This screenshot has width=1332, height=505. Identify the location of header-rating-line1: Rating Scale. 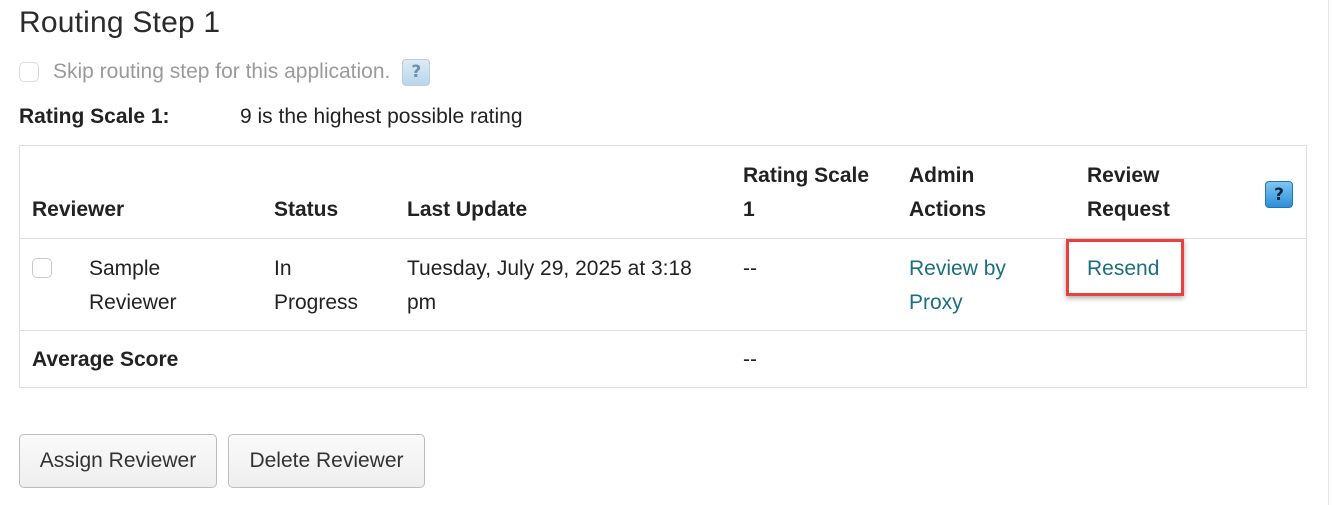
(806, 175).